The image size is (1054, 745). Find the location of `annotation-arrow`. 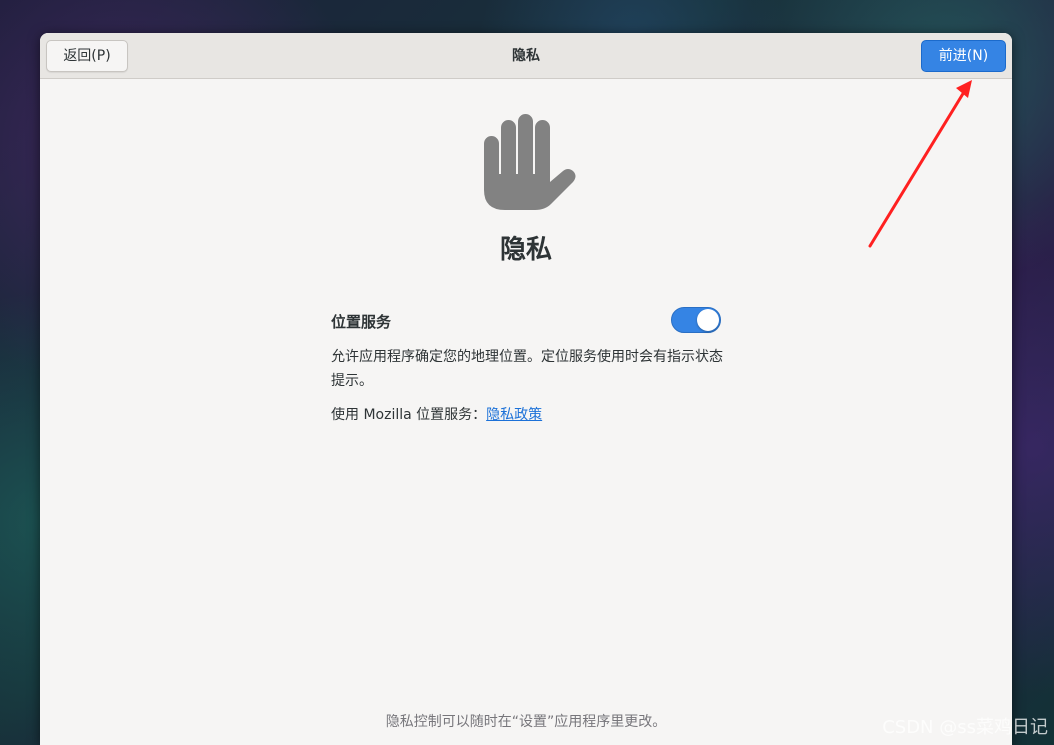

annotation-arrow is located at coordinates (920, 164).